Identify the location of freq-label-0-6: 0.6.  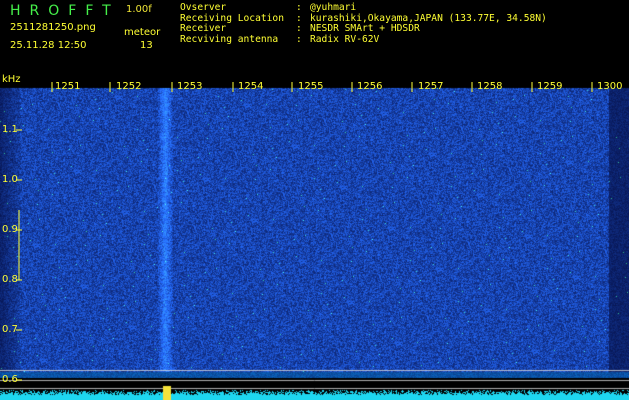
(10, 379).